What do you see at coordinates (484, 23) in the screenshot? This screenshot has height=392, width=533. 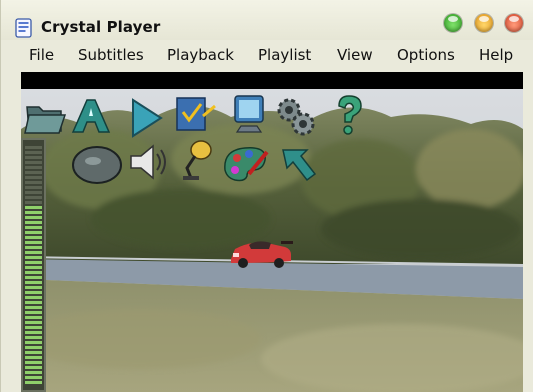 I see `maximize-button` at bounding box center [484, 23].